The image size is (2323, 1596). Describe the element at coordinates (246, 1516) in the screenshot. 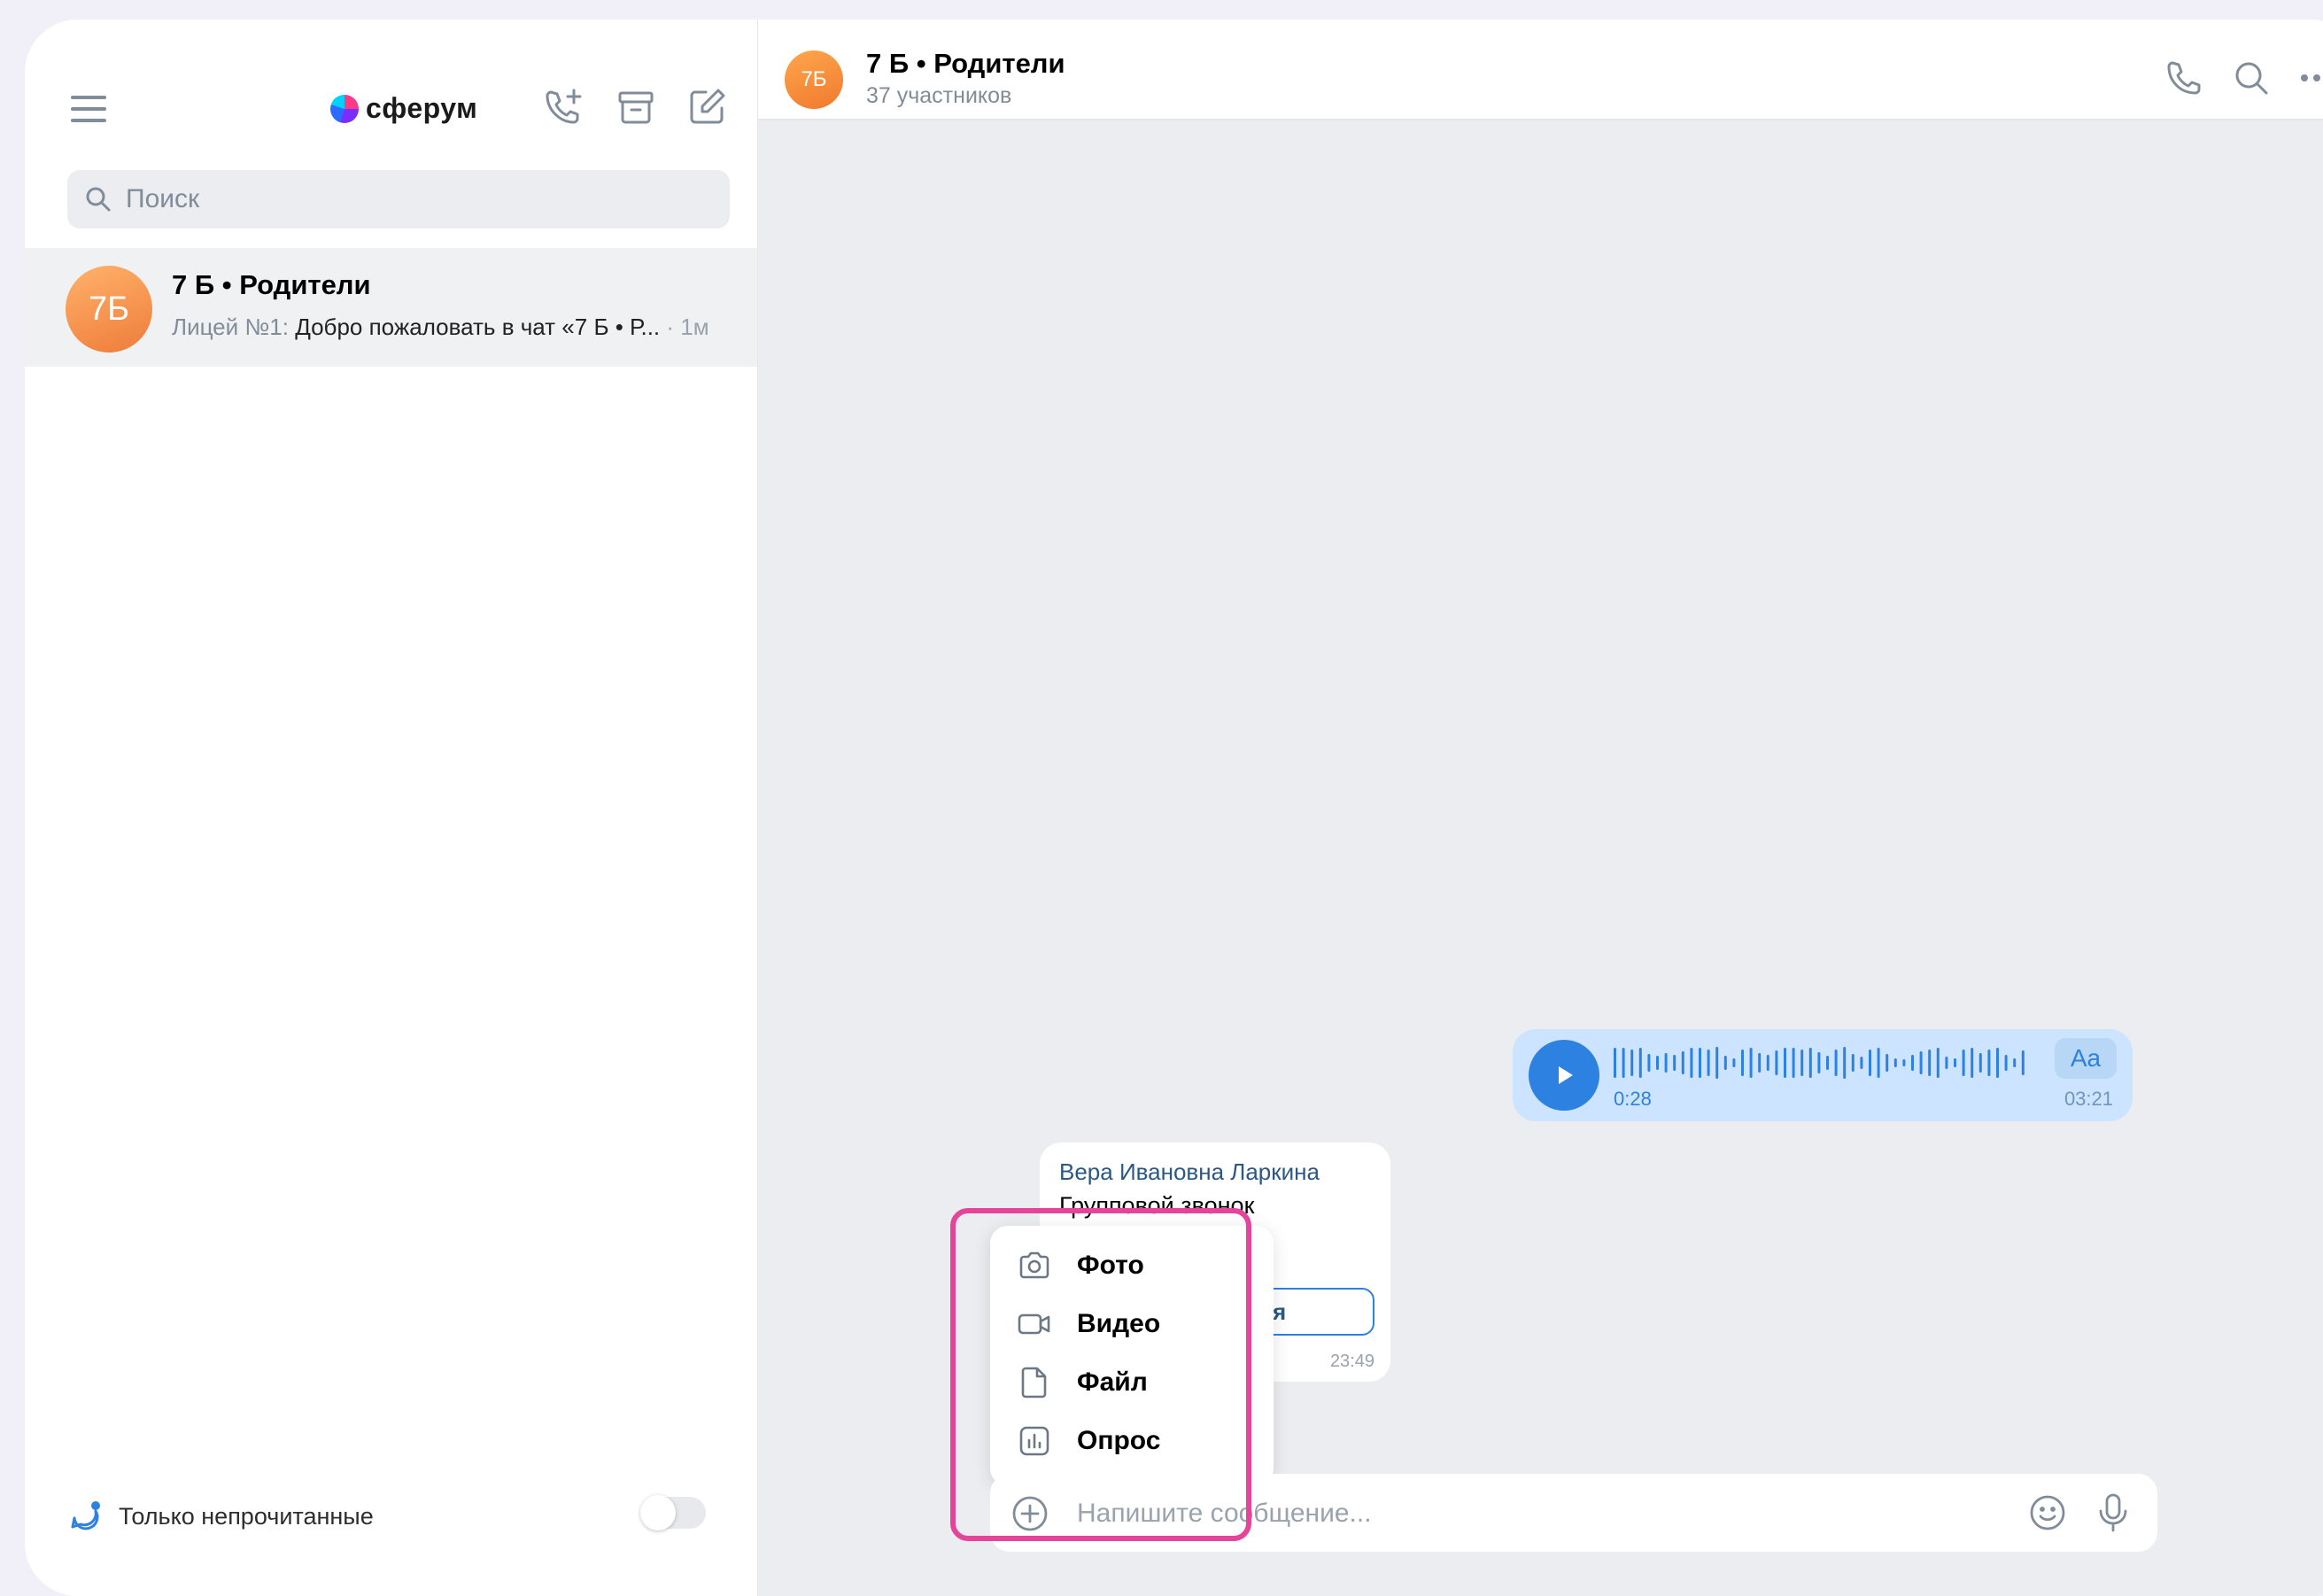

I see `unread-only-label: Только непрочитанные` at that location.